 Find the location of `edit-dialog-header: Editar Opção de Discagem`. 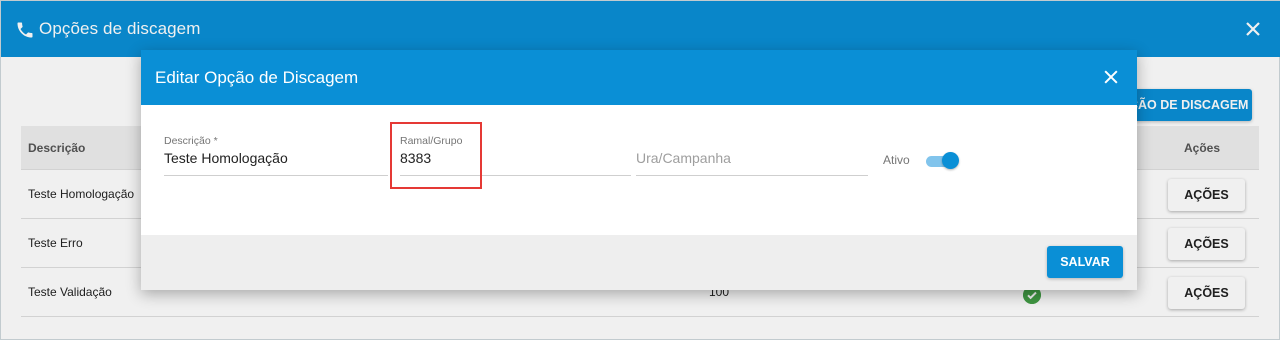

edit-dialog-header: Editar Opção de Discagem is located at coordinates (639, 77).